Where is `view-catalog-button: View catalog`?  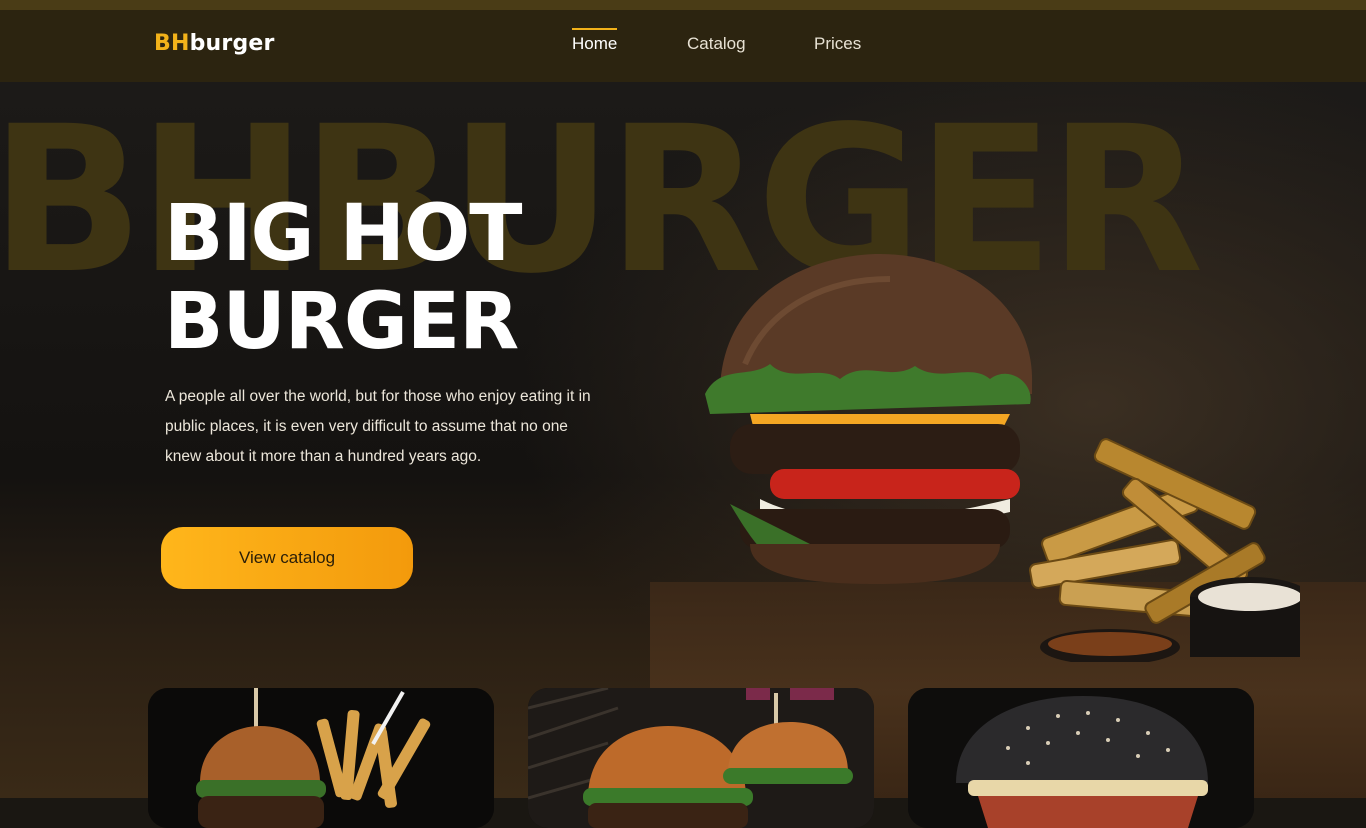 view-catalog-button: View catalog is located at coordinates (287, 558).